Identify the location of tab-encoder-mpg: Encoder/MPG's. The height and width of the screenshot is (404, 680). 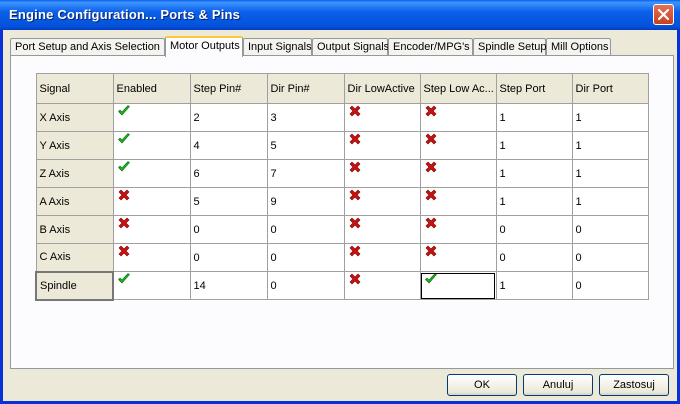
(430, 47).